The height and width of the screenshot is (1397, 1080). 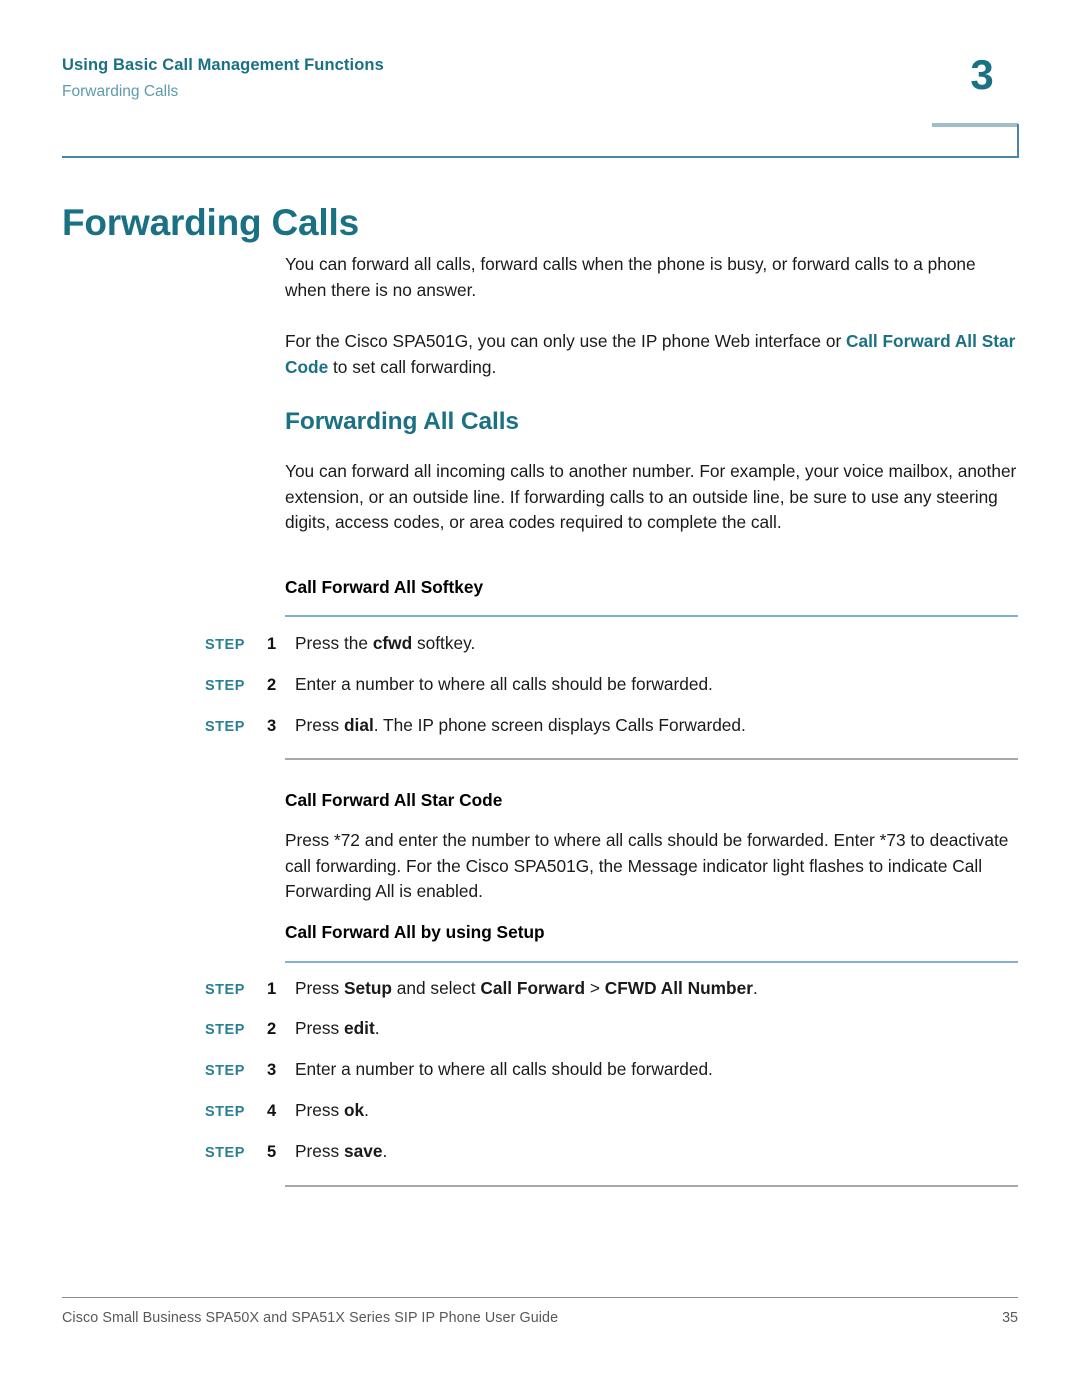 I want to click on step-number: 5, so click(x=272, y=1152).